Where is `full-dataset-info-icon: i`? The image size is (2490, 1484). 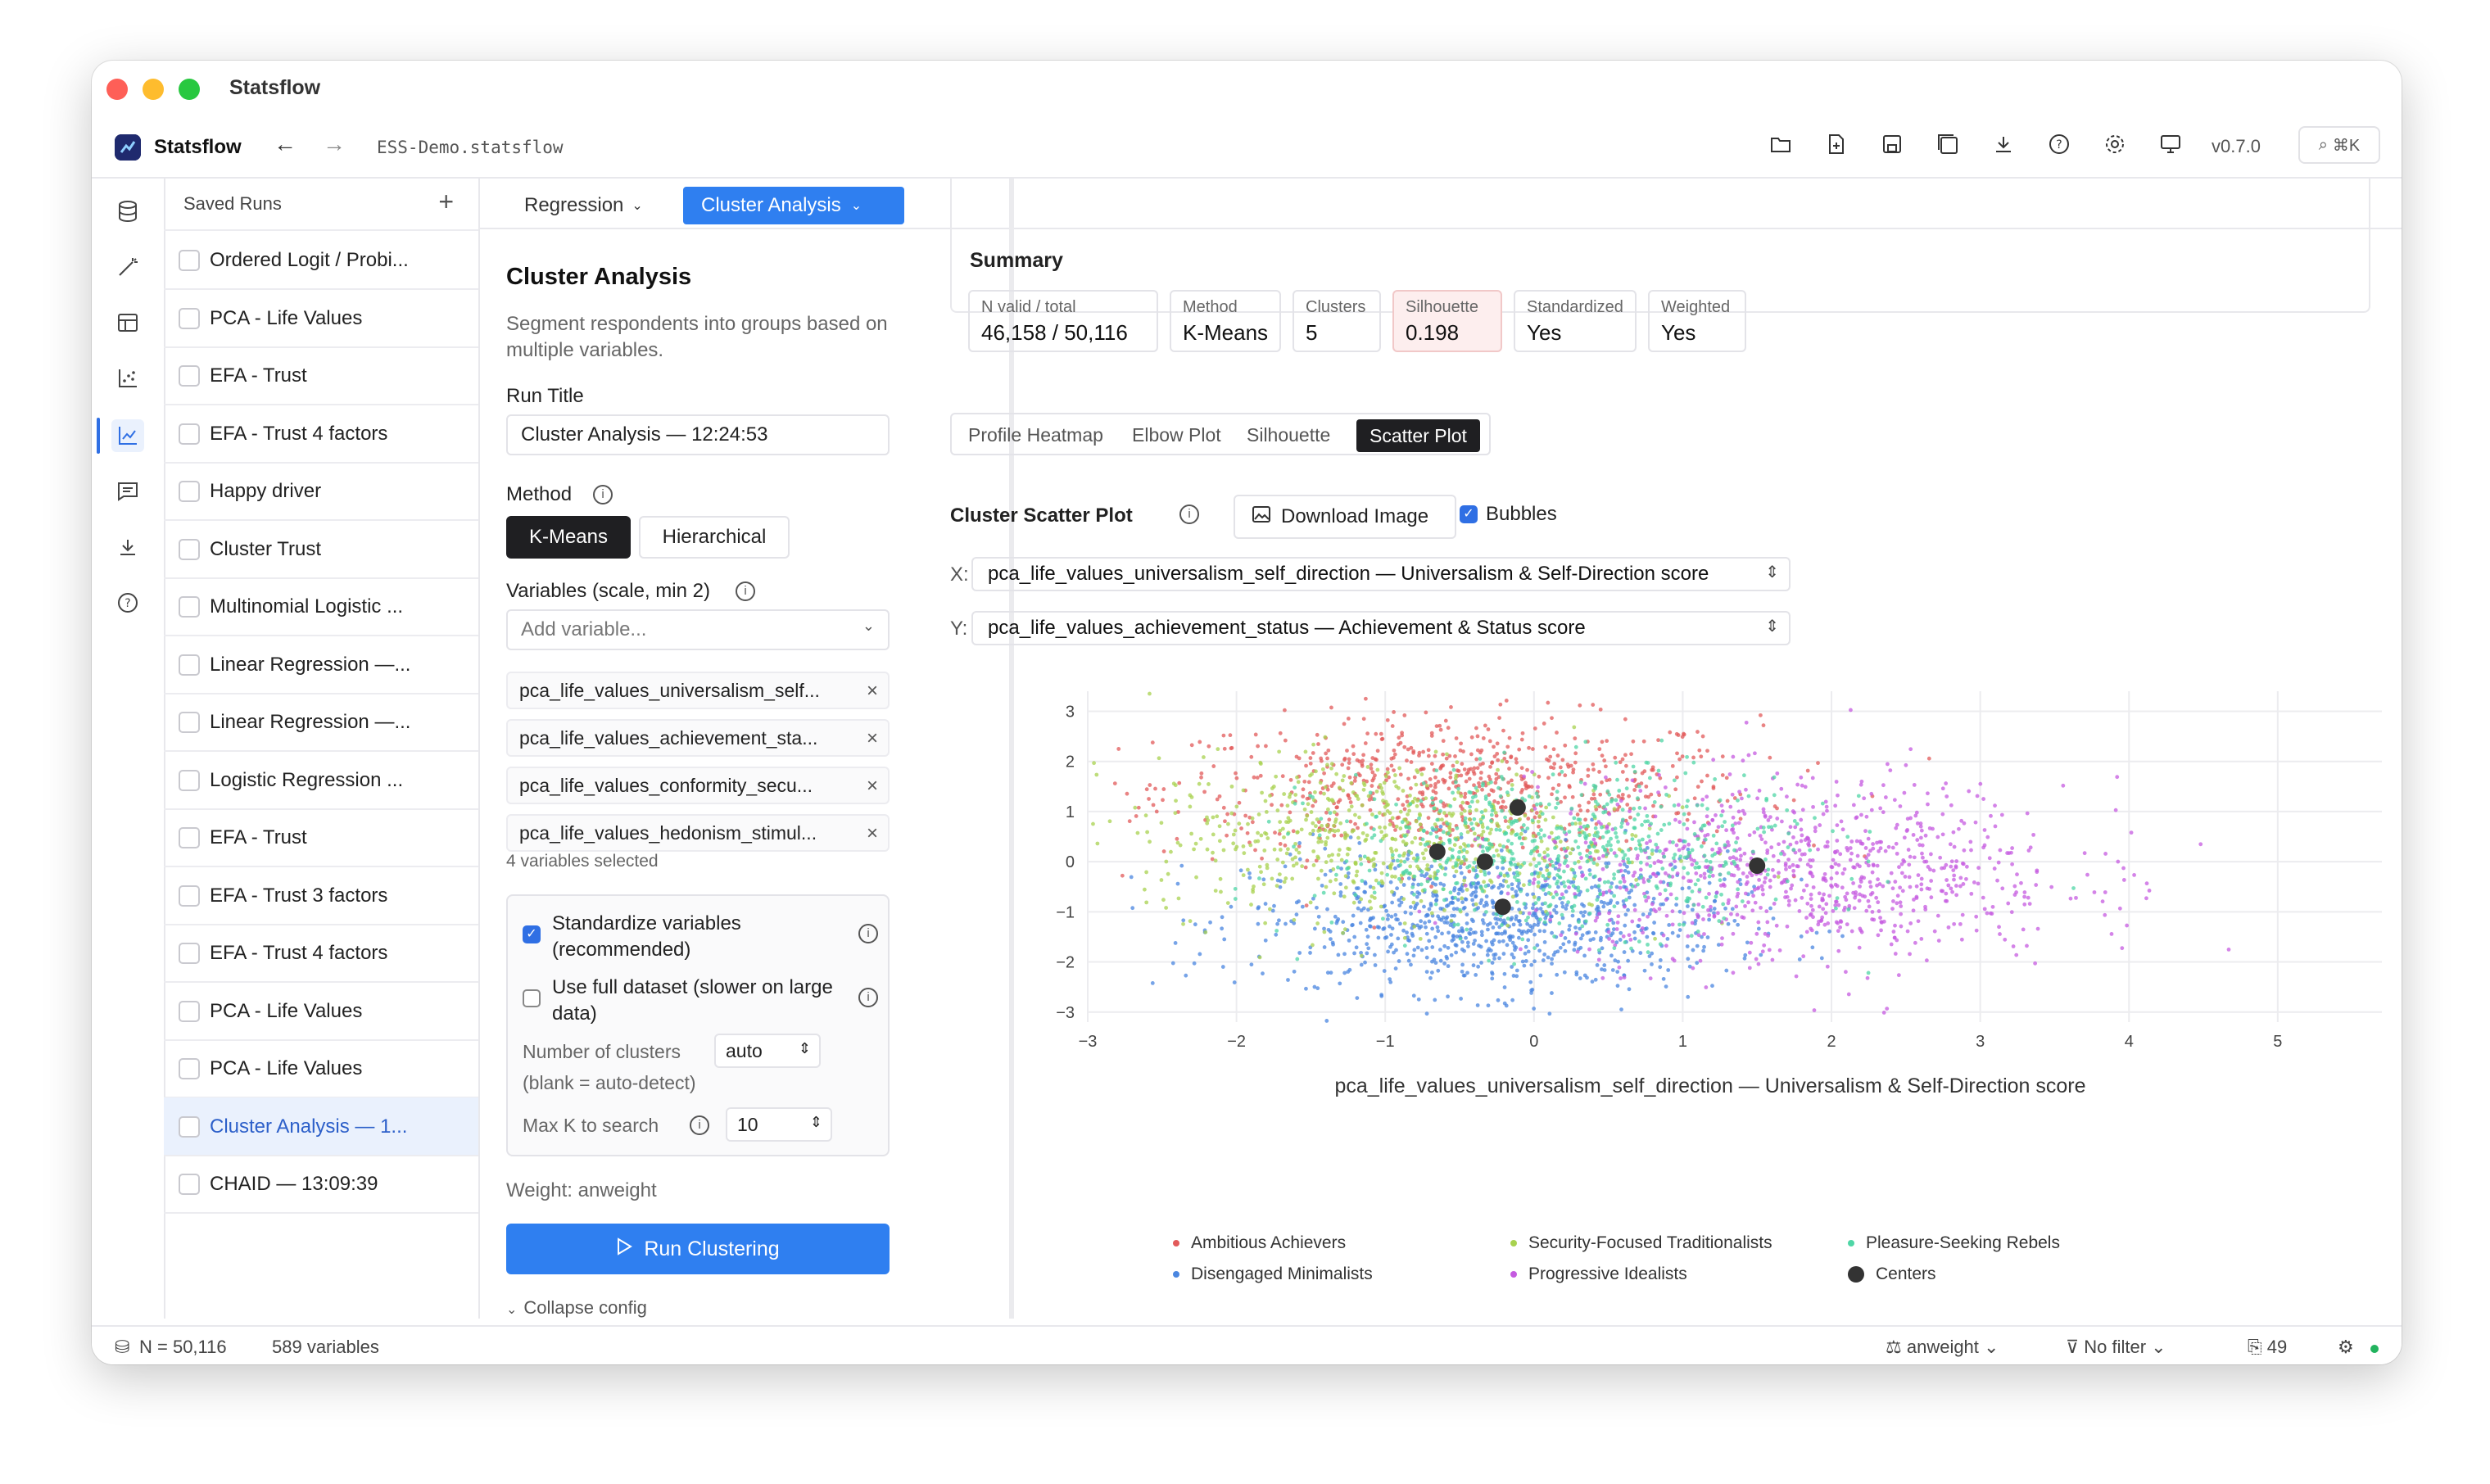 full-dataset-info-icon: i is located at coordinates (868, 997).